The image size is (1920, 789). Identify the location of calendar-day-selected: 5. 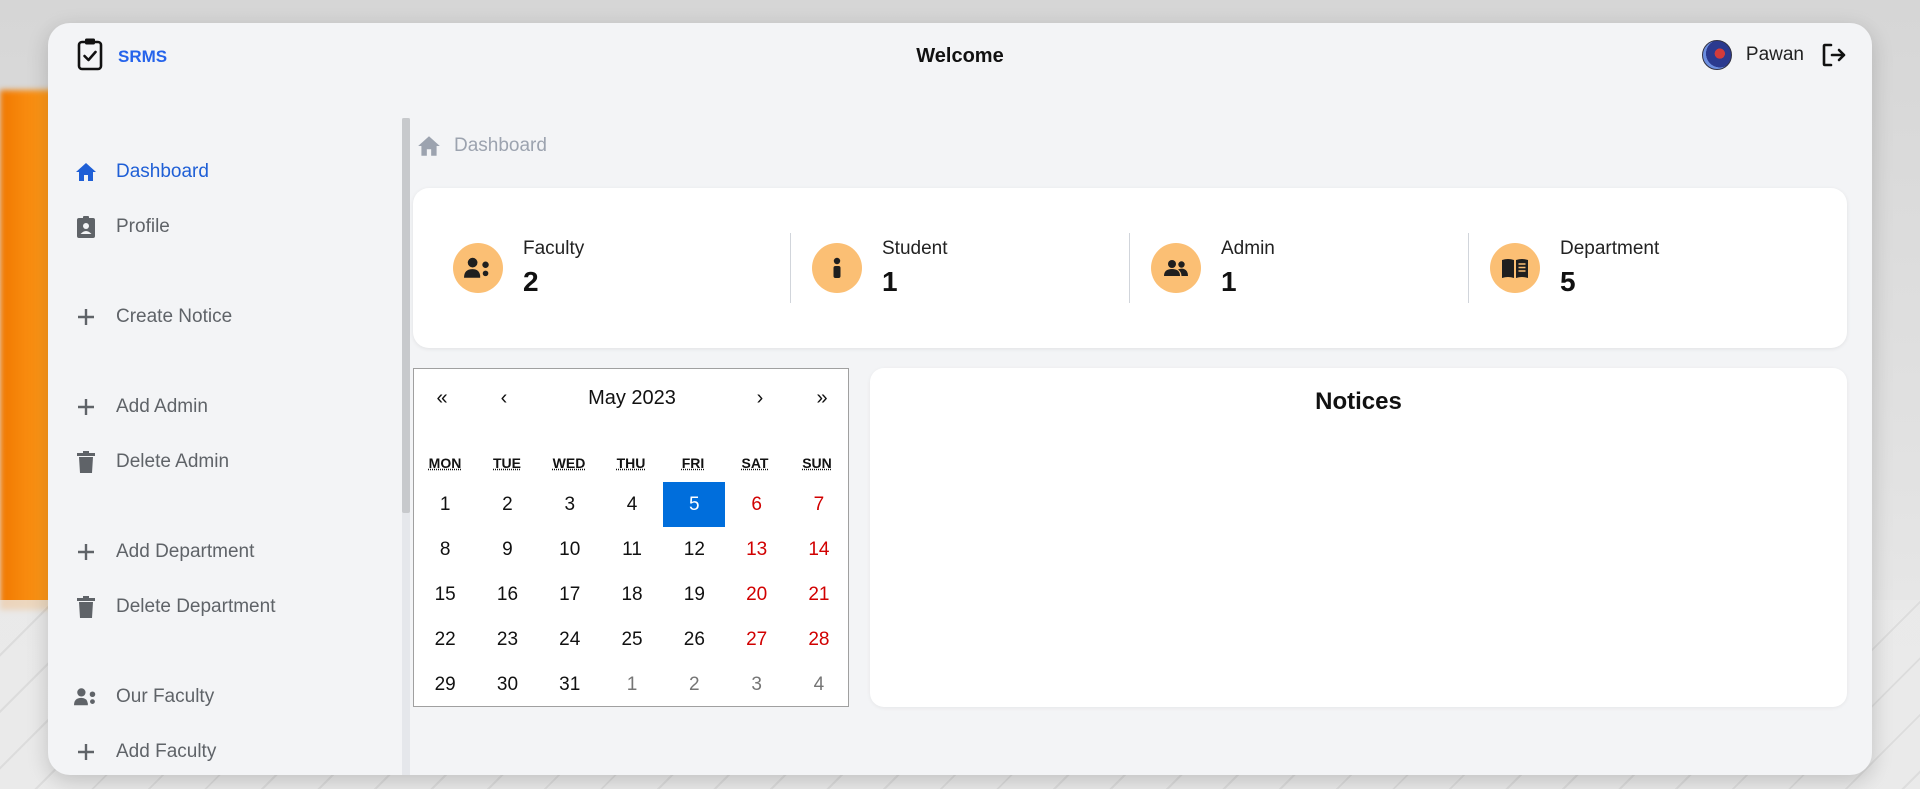
(694, 504).